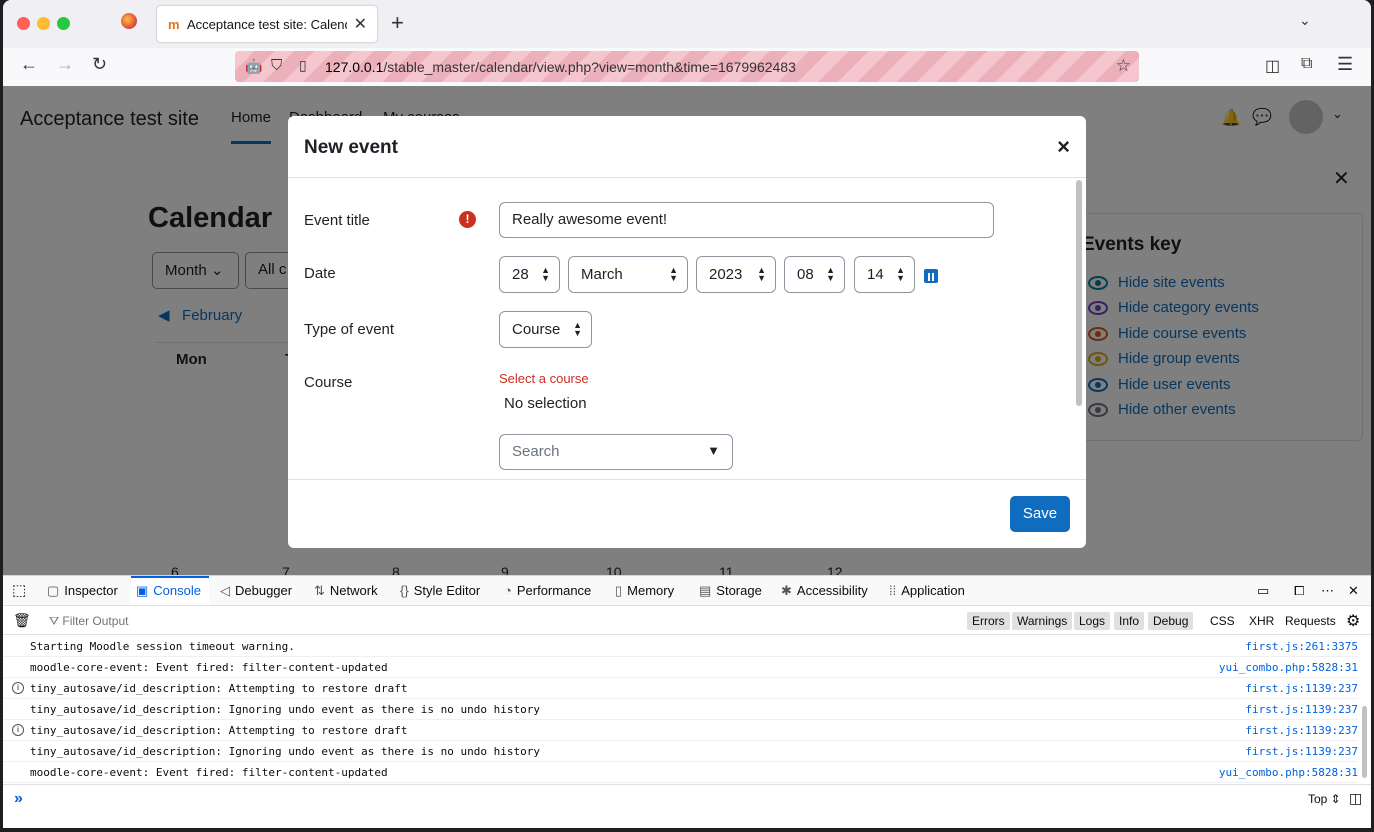 The width and height of the screenshot is (1374, 832). Describe the element at coordinates (397, 23) in the screenshot. I see `new-tab-button: +` at that location.